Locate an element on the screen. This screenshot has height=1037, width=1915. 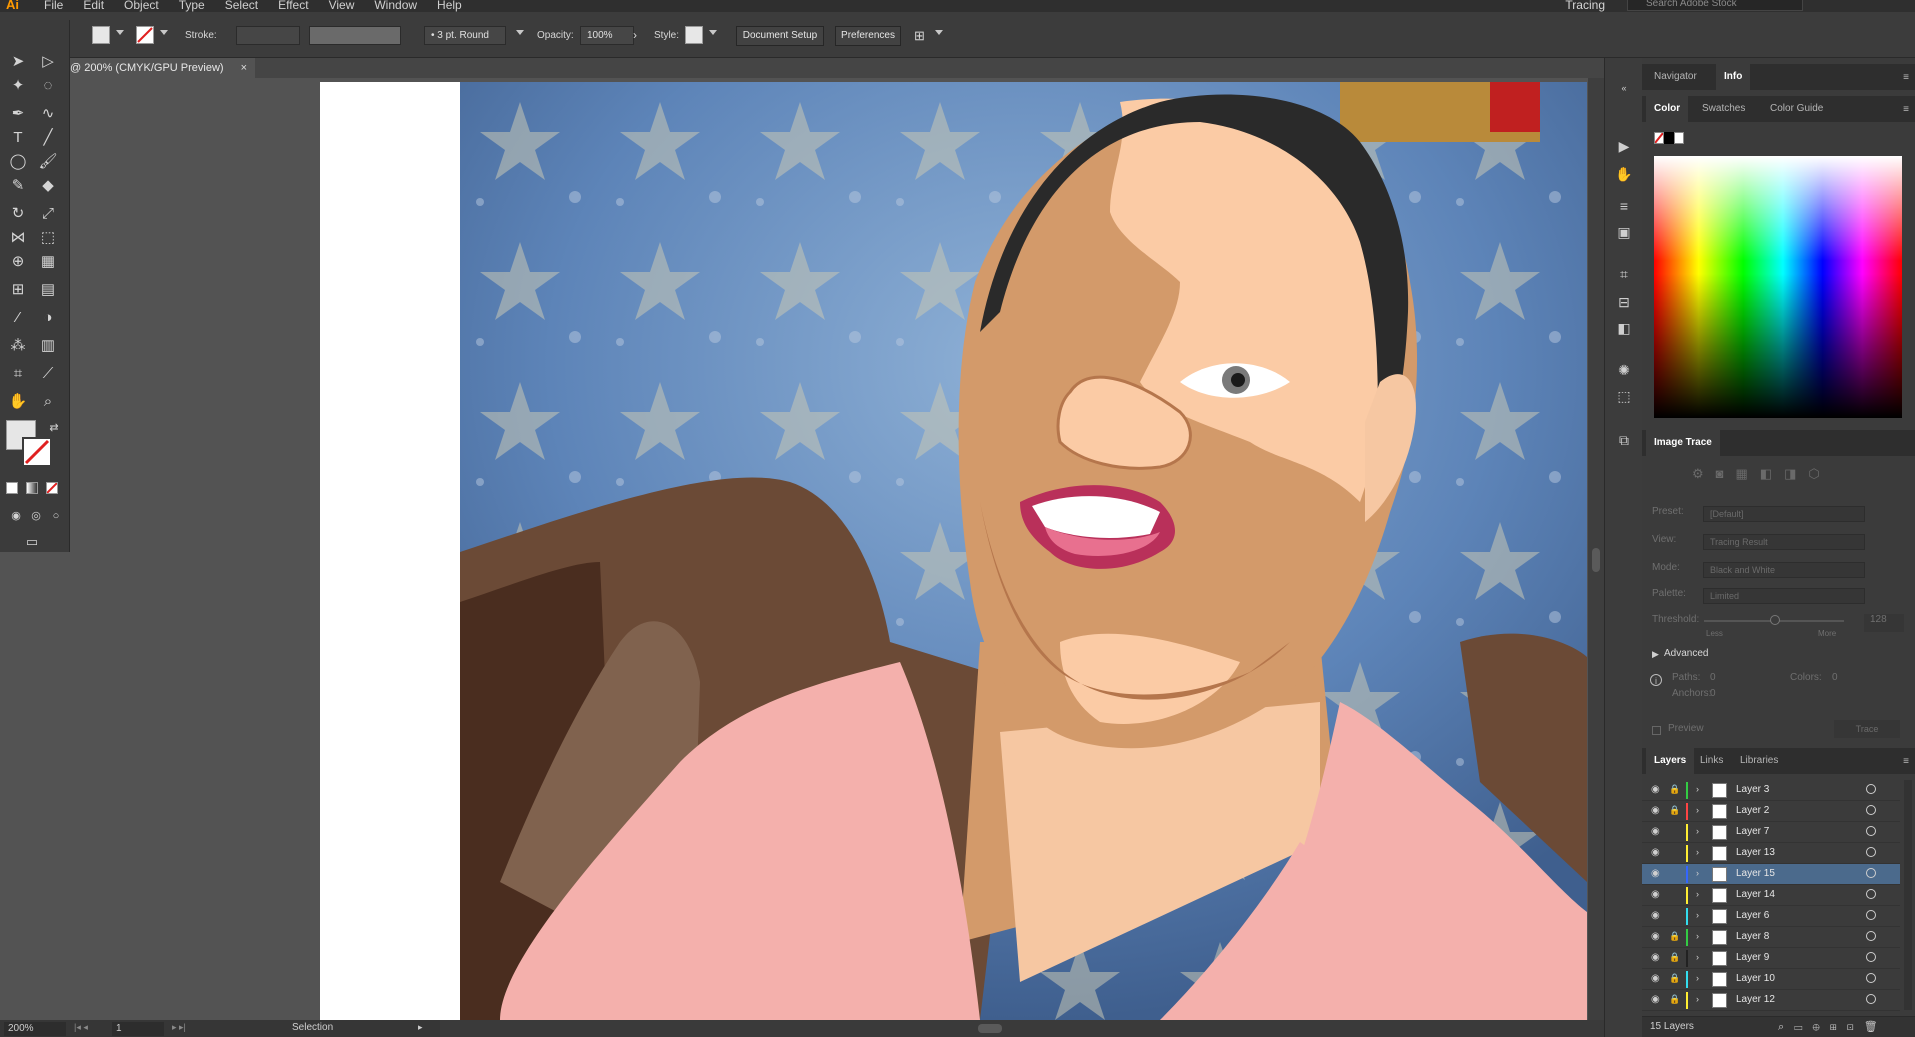
none-mode-icon is located at coordinates (52, 488).